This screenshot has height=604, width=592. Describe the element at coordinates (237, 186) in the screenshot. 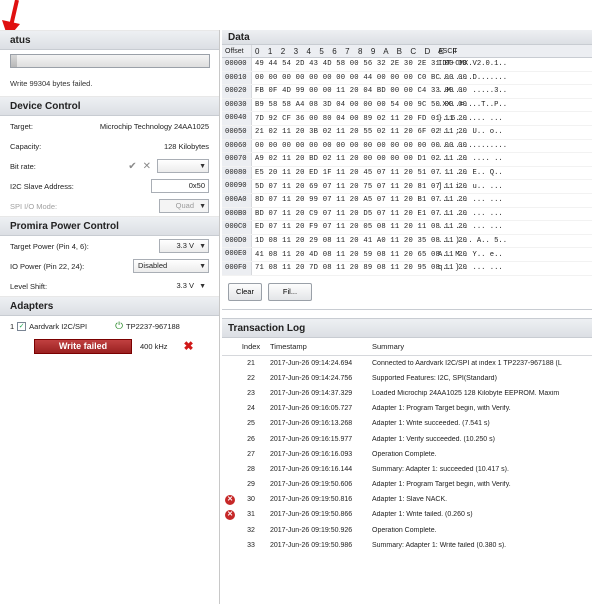

I see `hex-offset: 00090` at that location.